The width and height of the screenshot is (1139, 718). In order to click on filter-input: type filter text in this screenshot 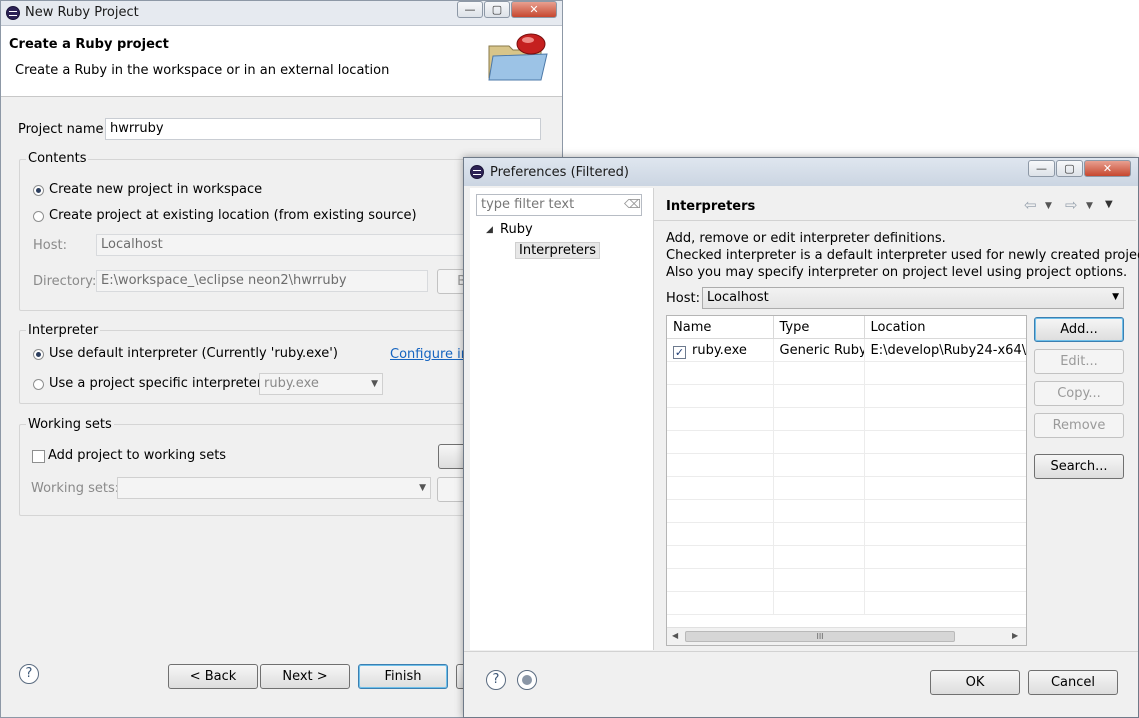, I will do `click(559, 205)`.